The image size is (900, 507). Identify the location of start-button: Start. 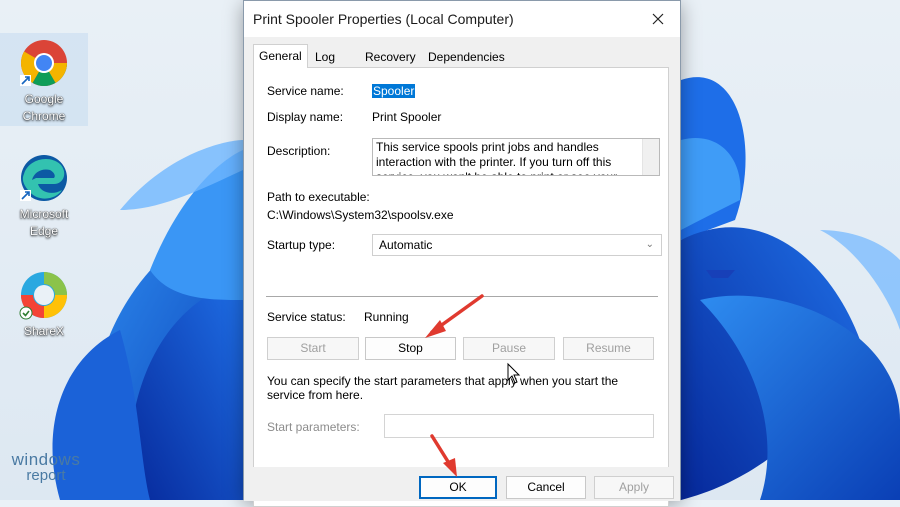
(313, 348).